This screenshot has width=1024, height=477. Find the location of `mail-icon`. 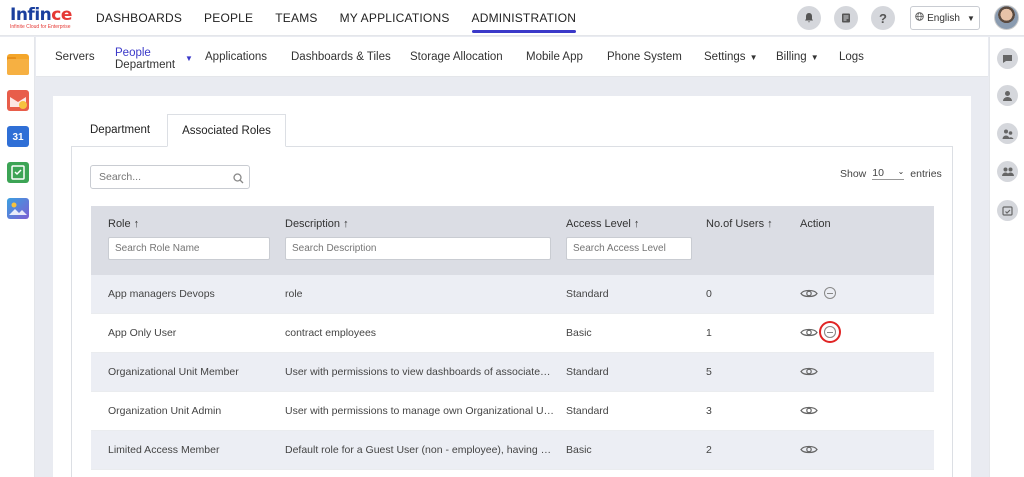

mail-icon is located at coordinates (18, 100).